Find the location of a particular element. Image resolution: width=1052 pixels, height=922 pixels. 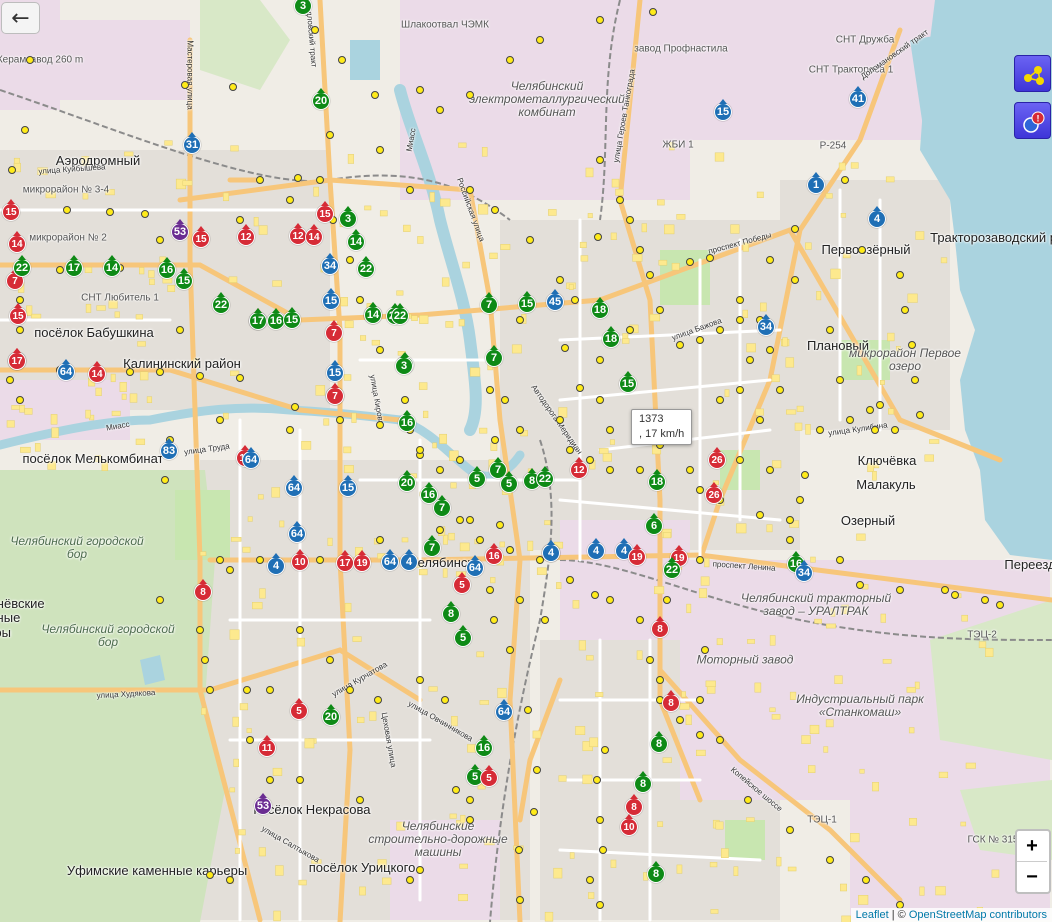

vehicle-marker-bus: 41 is located at coordinates (858, 97).